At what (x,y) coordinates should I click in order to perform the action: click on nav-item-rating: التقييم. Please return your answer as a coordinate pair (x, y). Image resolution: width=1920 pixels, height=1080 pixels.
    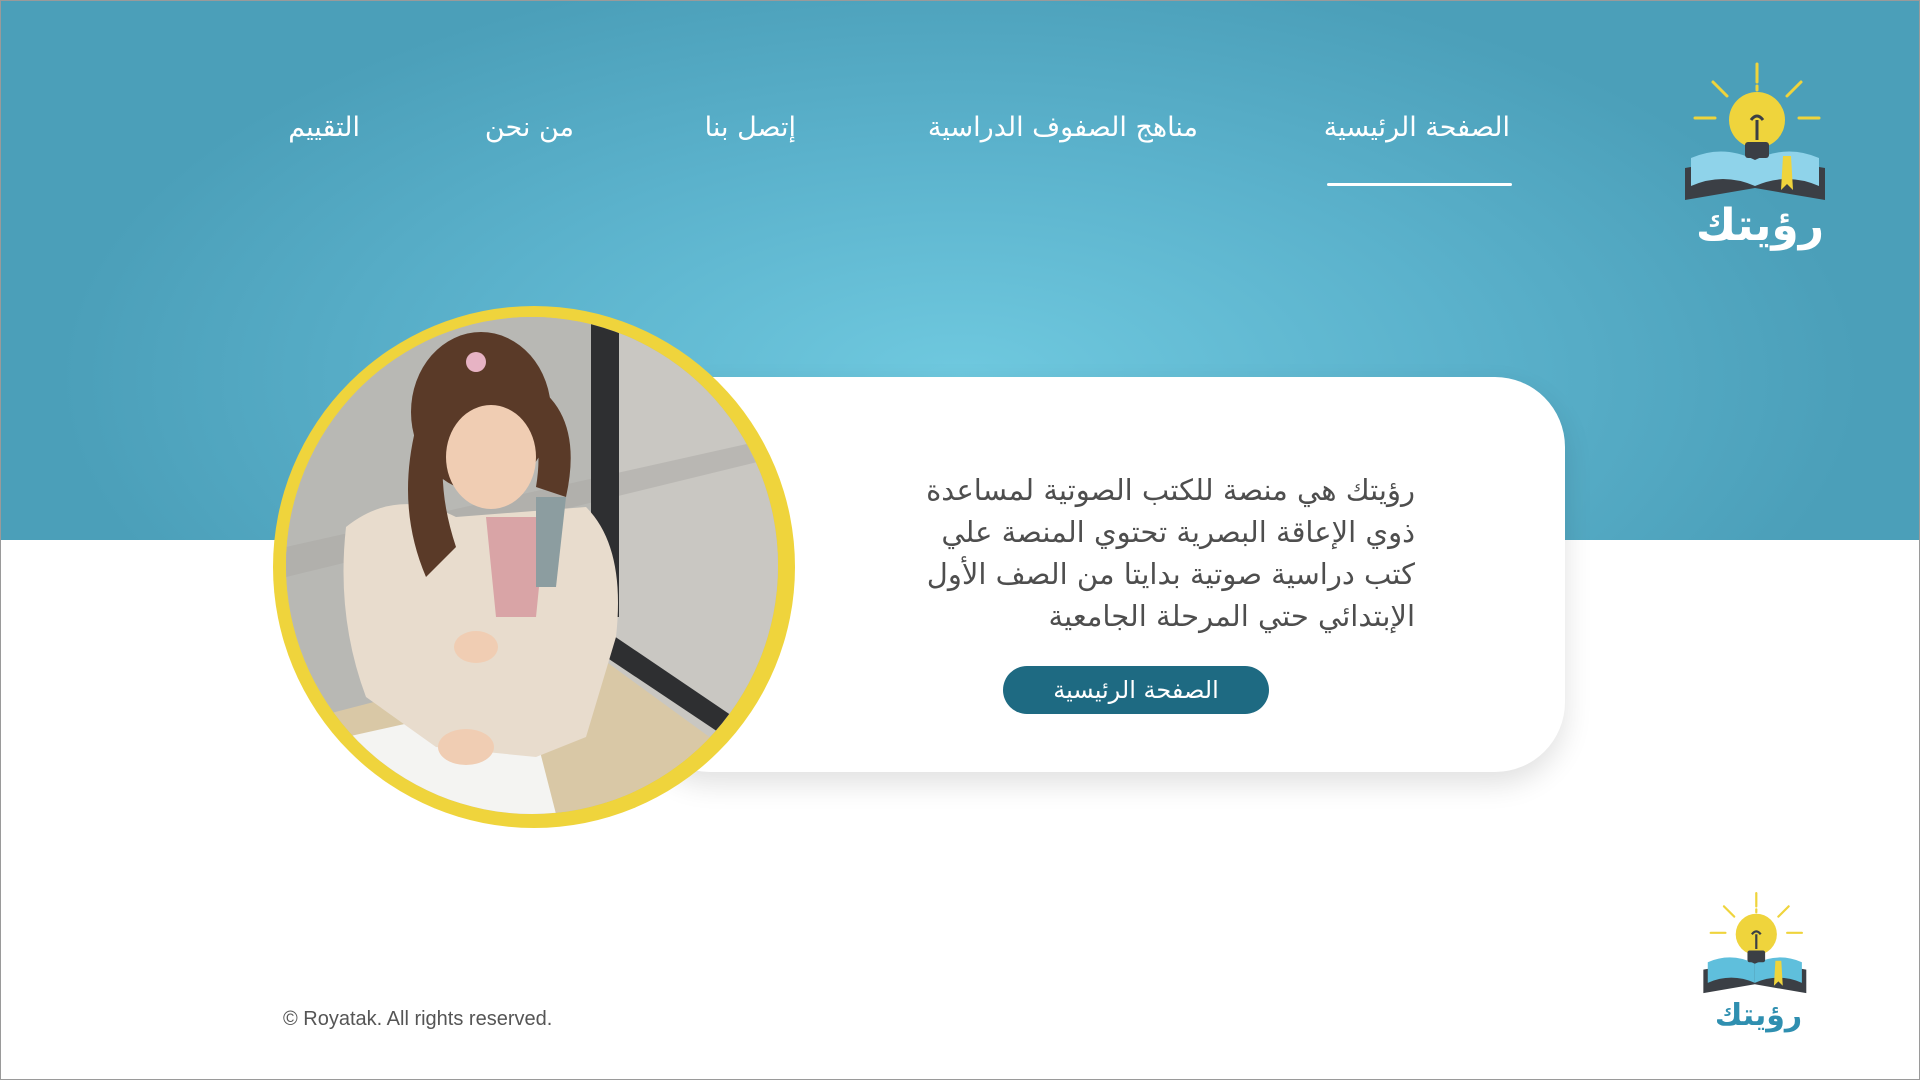
    Looking at the image, I should click on (324, 127).